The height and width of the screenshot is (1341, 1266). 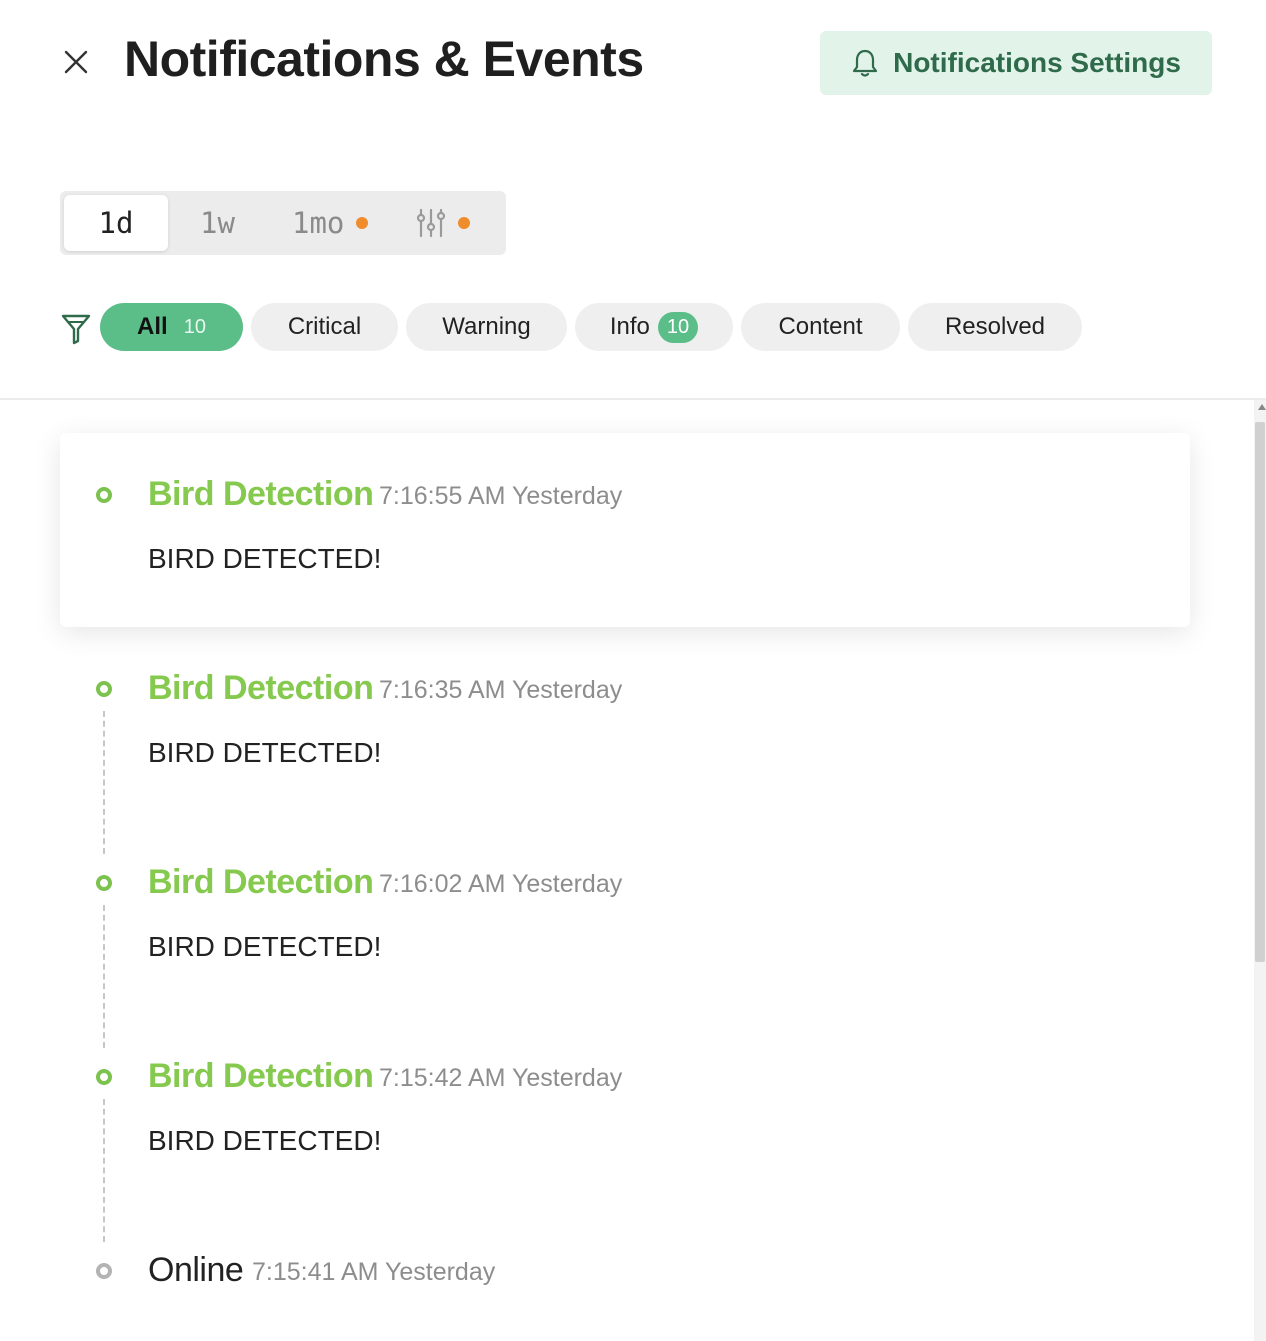 I want to click on event-time: 7:16:55 AM Yesterday, so click(x=501, y=496).